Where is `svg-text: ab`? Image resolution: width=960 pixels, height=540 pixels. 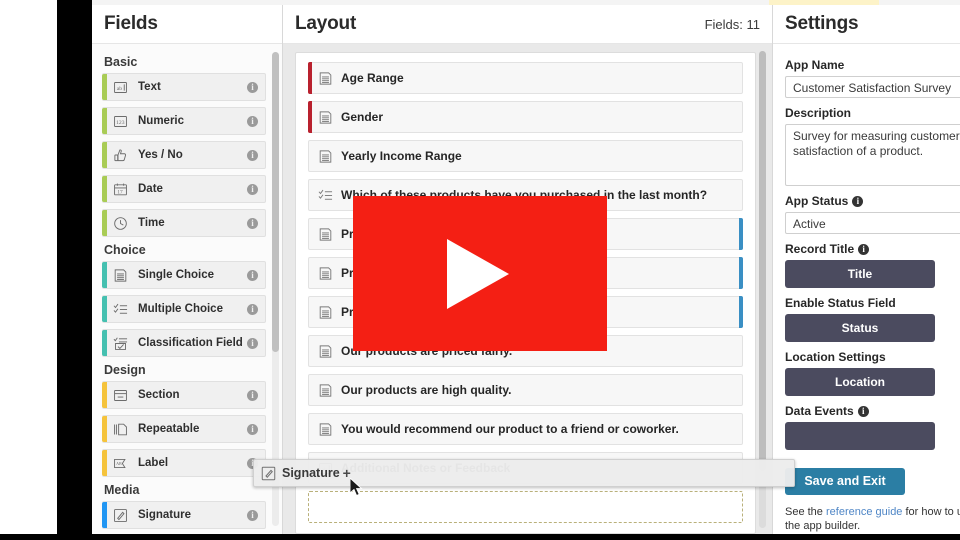 svg-text: ab is located at coordinates (118, 89).